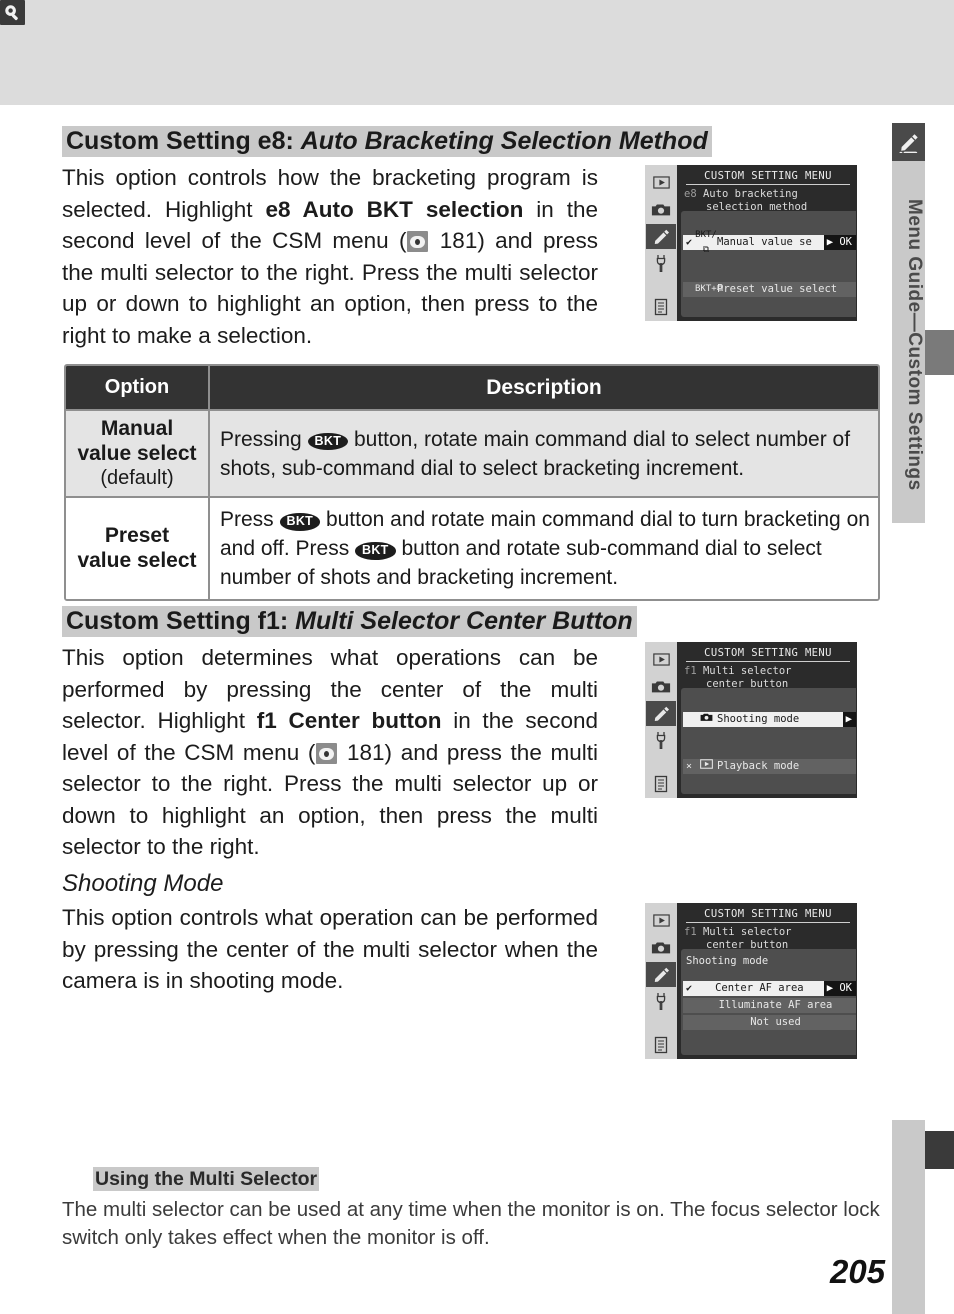 The height and width of the screenshot is (1314, 954). I want to click on desc-part: Press, so click(250, 520).